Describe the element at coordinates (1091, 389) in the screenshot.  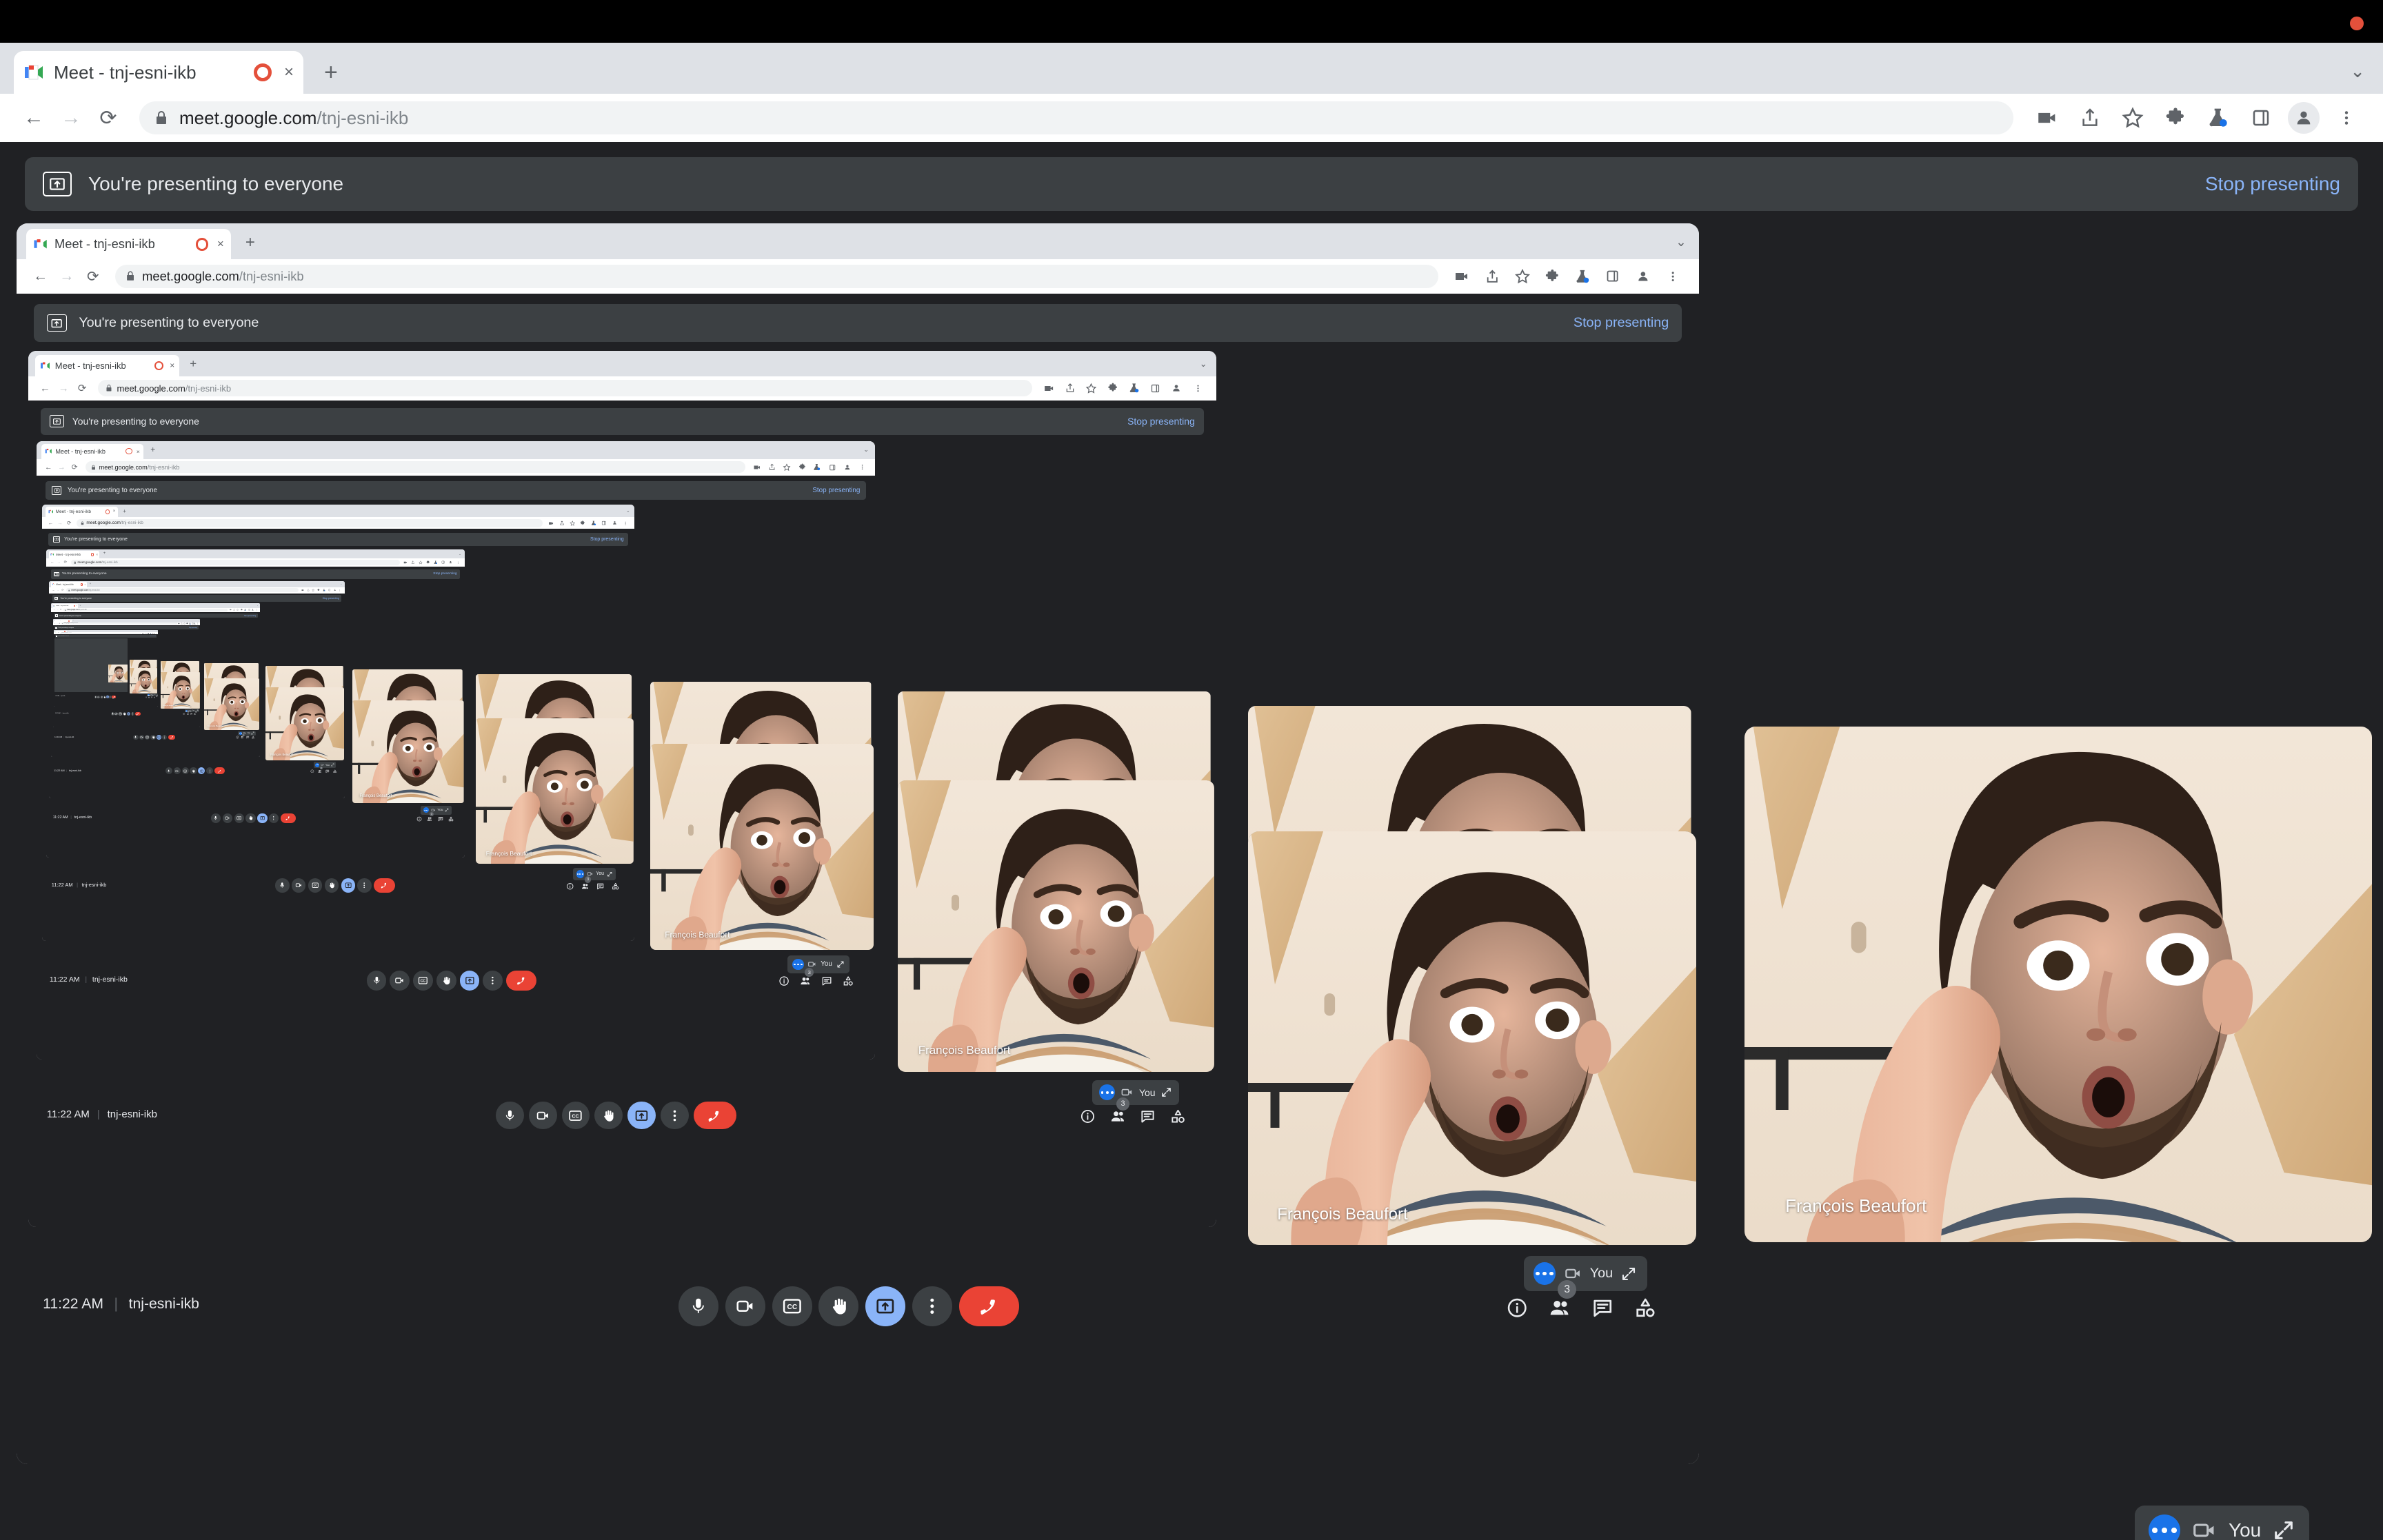
I see `bookmark-star-icon` at that location.